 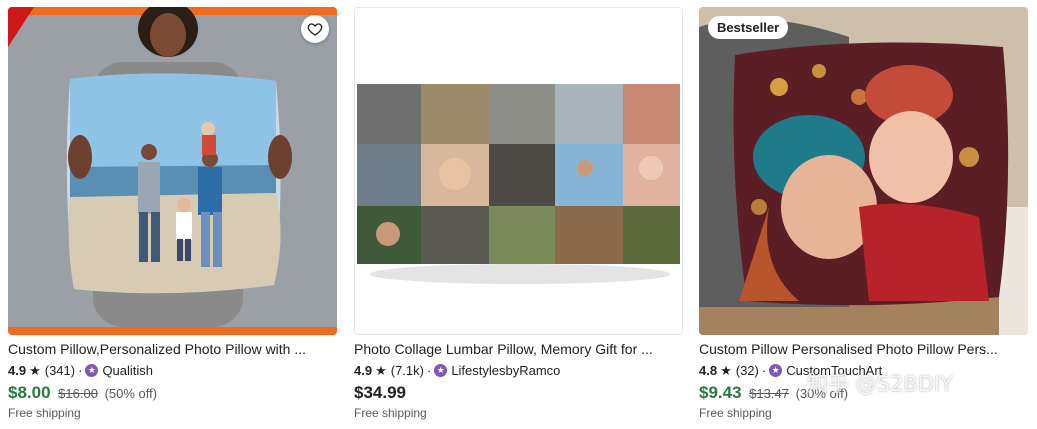 I want to click on sale-price: $9.43, so click(x=720, y=392).